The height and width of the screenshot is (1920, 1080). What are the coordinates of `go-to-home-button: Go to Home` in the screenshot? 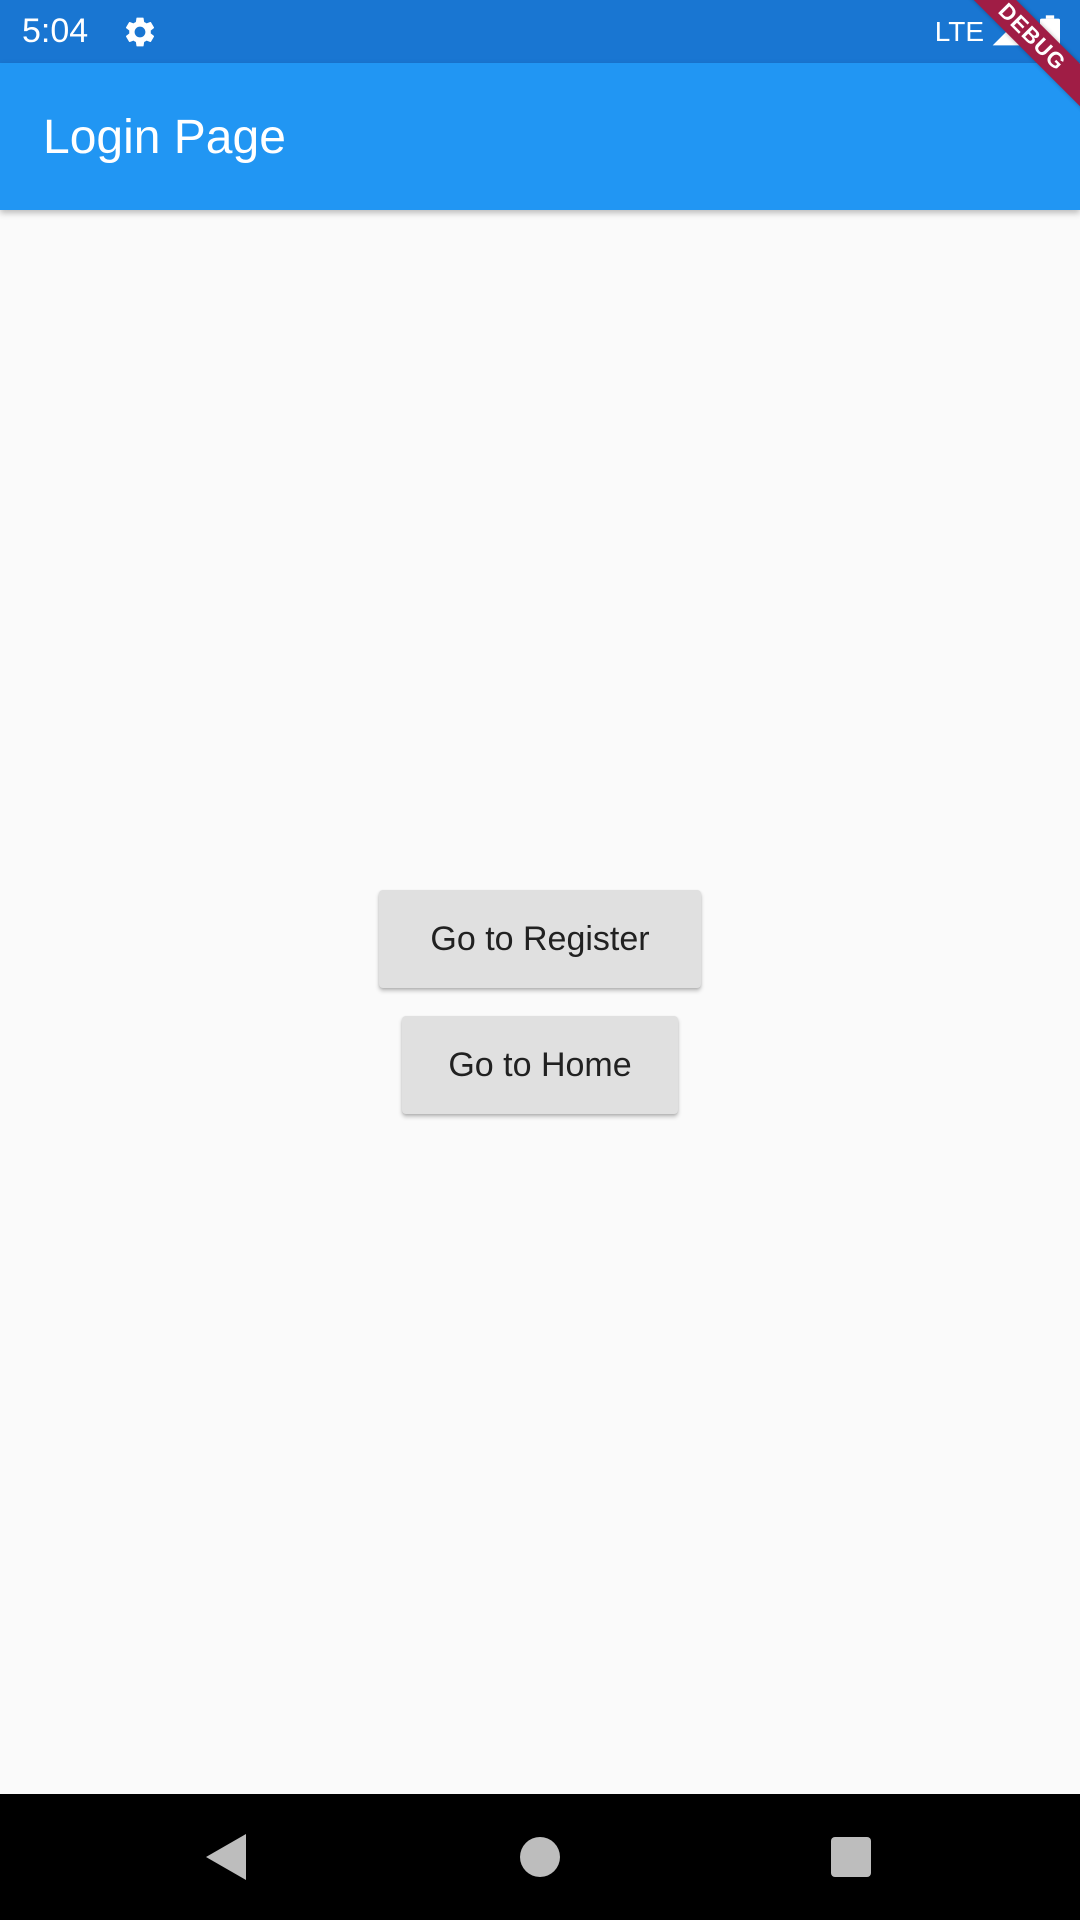 It's located at (540, 1065).